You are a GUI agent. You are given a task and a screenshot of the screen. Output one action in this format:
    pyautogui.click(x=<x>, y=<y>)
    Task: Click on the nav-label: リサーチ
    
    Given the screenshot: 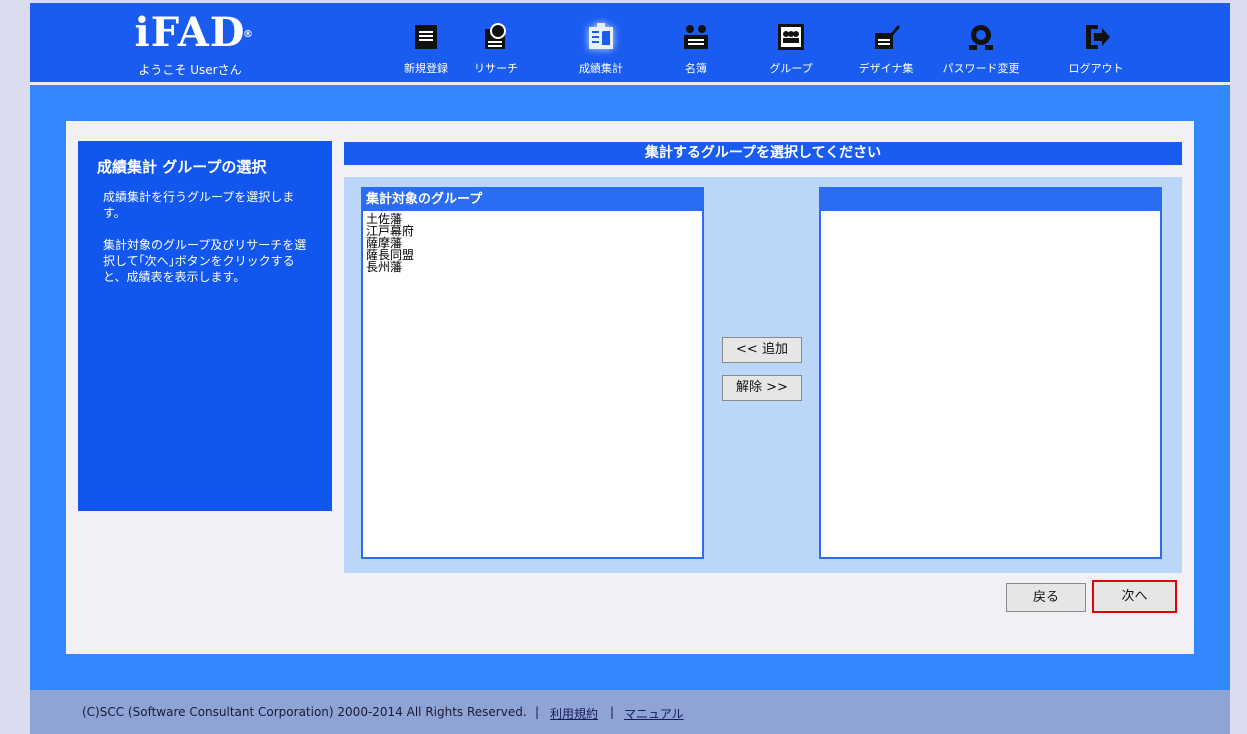 What is the action you would take?
    pyautogui.click(x=496, y=68)
    